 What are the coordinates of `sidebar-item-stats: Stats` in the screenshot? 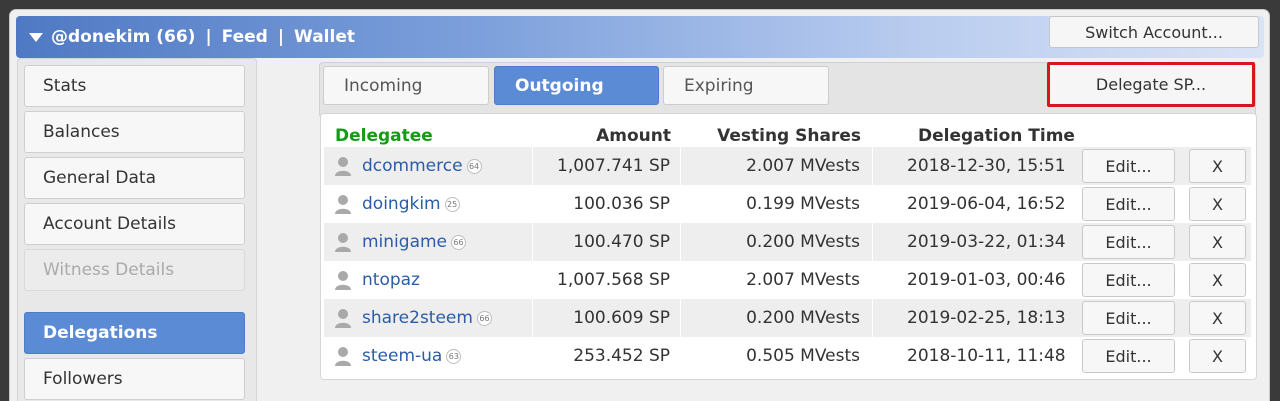 It's located at (134, 86).